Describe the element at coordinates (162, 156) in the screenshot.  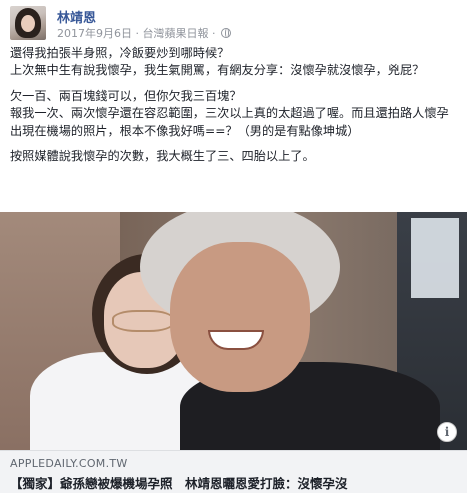
I see `post-line-5: 按照媒體說我懷孕的次數，我大概生了三、四胎以上了。` at that location.